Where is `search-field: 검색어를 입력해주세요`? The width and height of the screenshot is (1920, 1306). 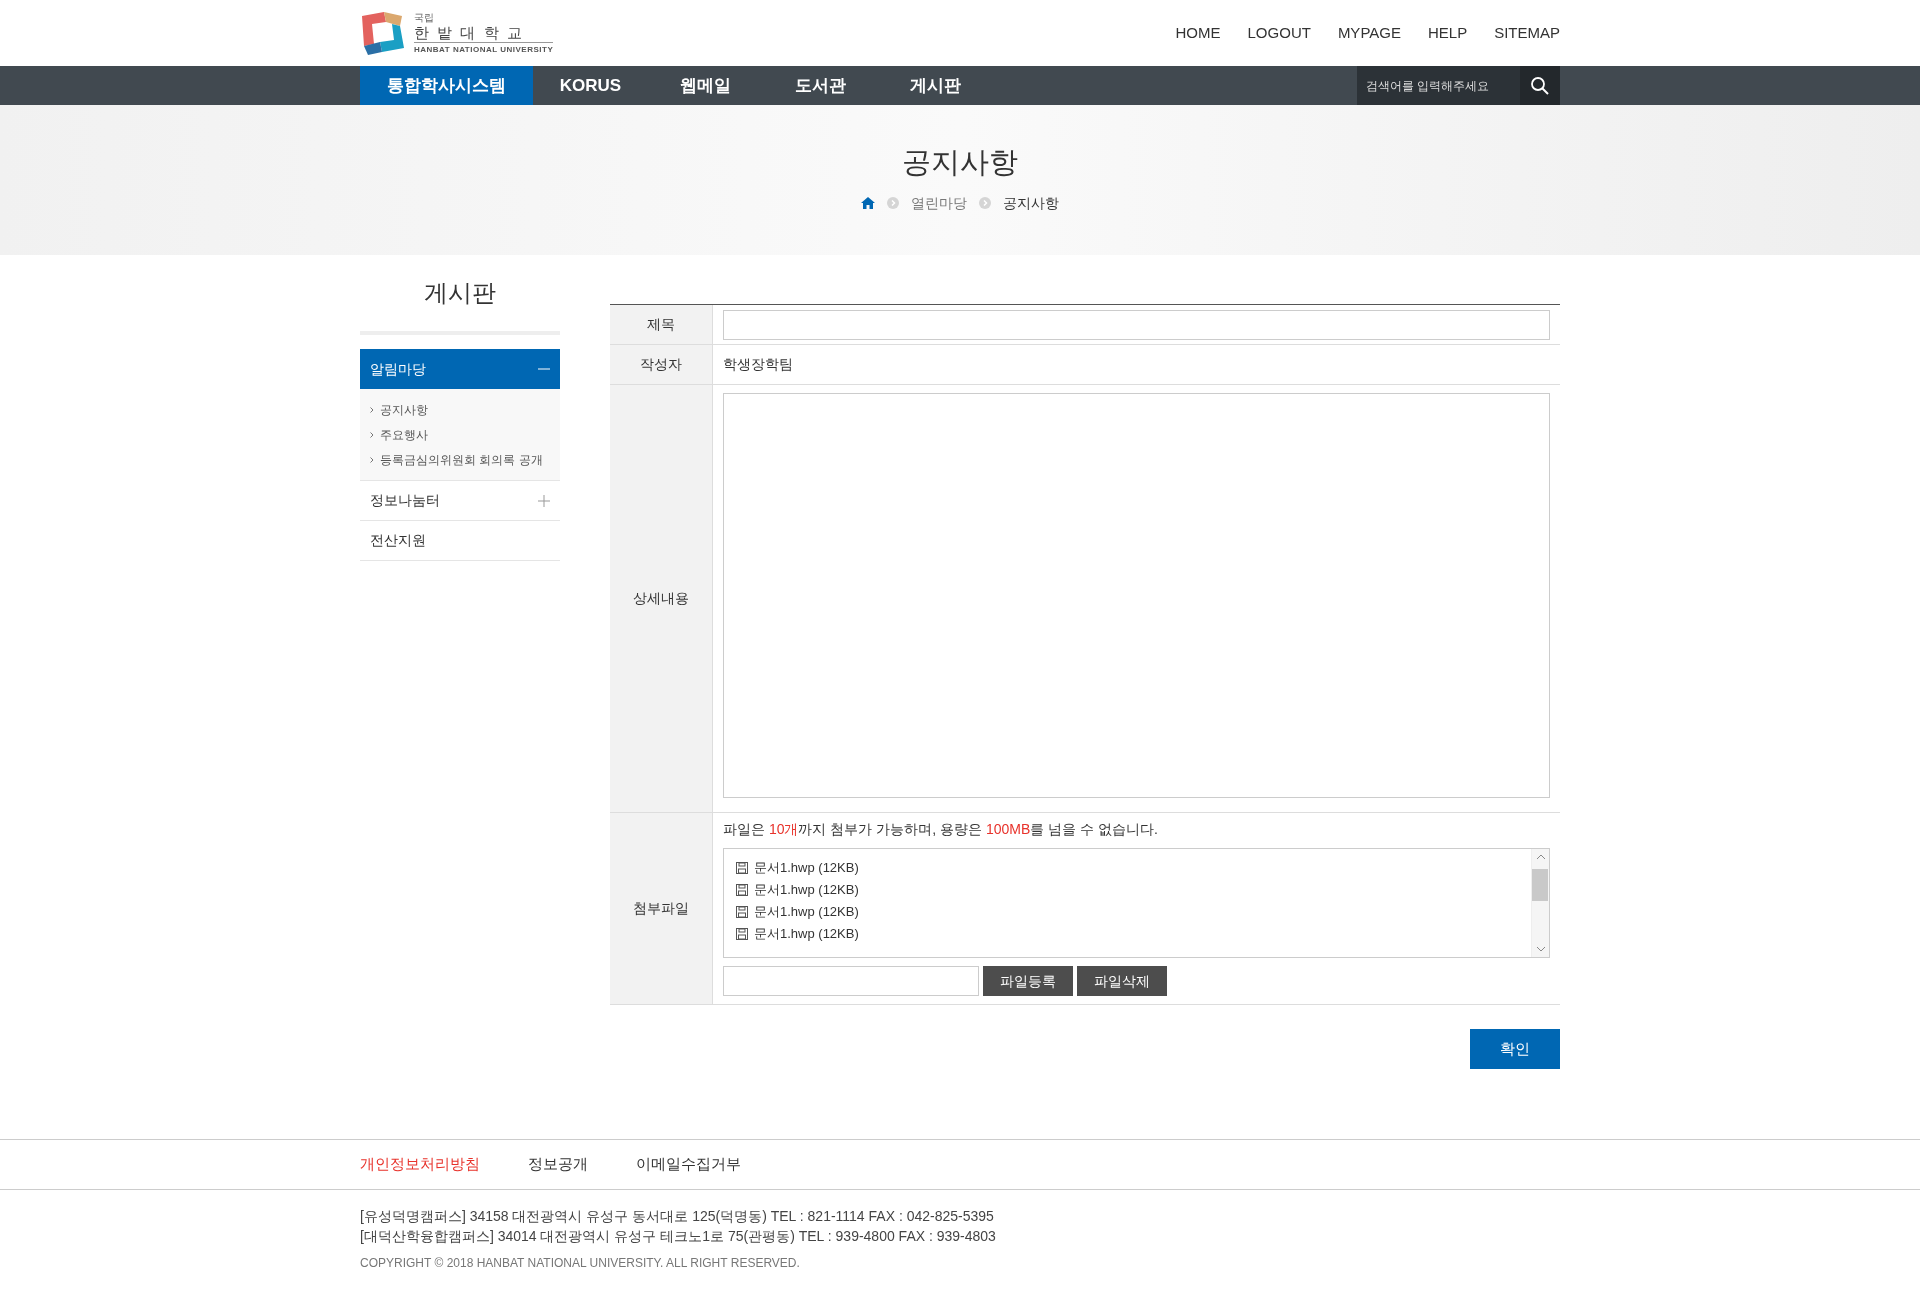
search-field: 검색어를 입력해주세요 is located at coordinates (1438, 85).